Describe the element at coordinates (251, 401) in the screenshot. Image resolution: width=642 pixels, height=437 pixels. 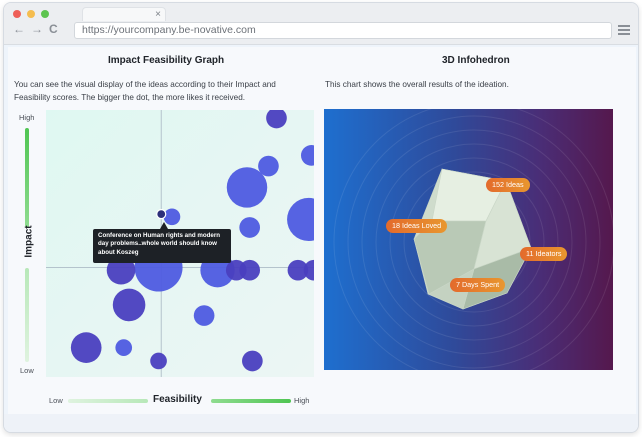
I see `x-axis-right-bar` at that location.